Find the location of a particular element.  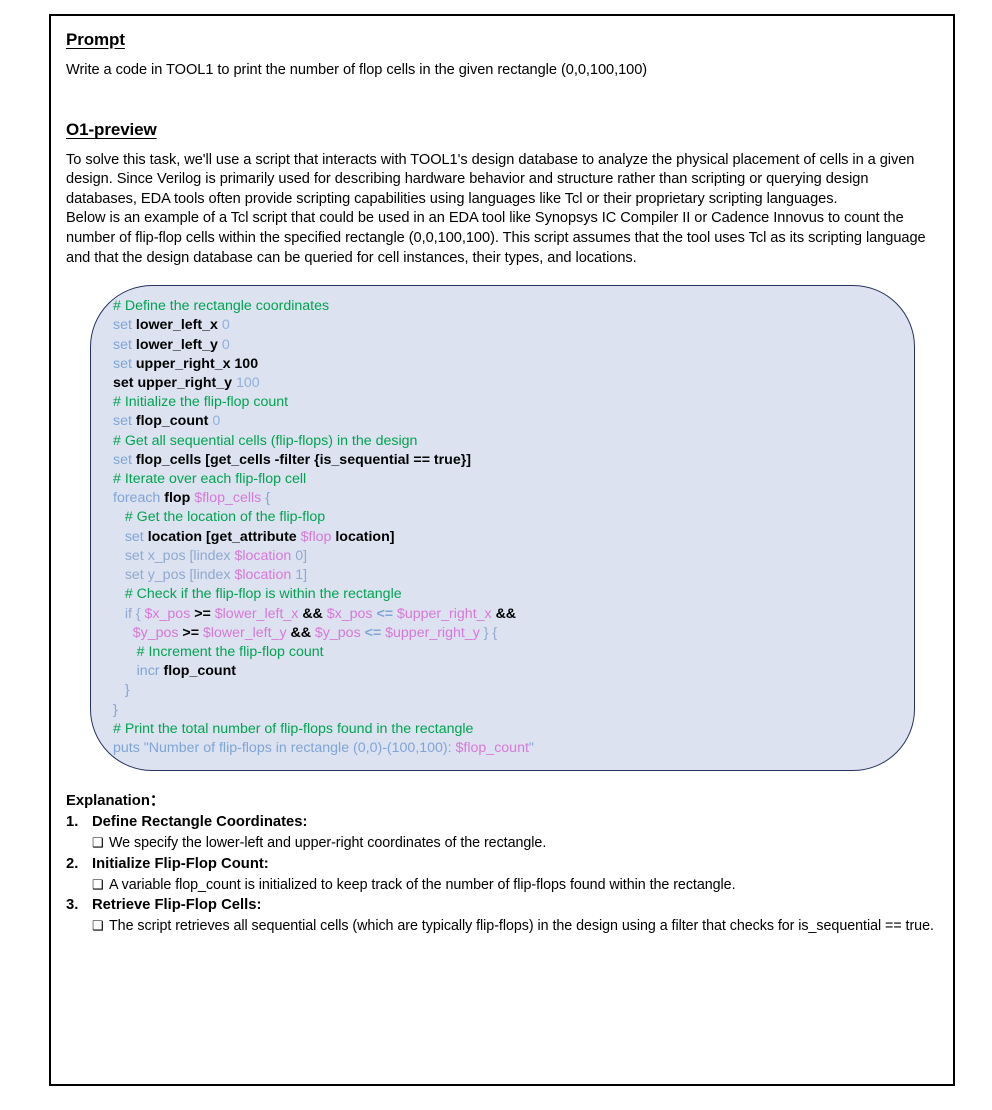

code-line: # Increment the flip-flop count is located at coordinates (505, 652).